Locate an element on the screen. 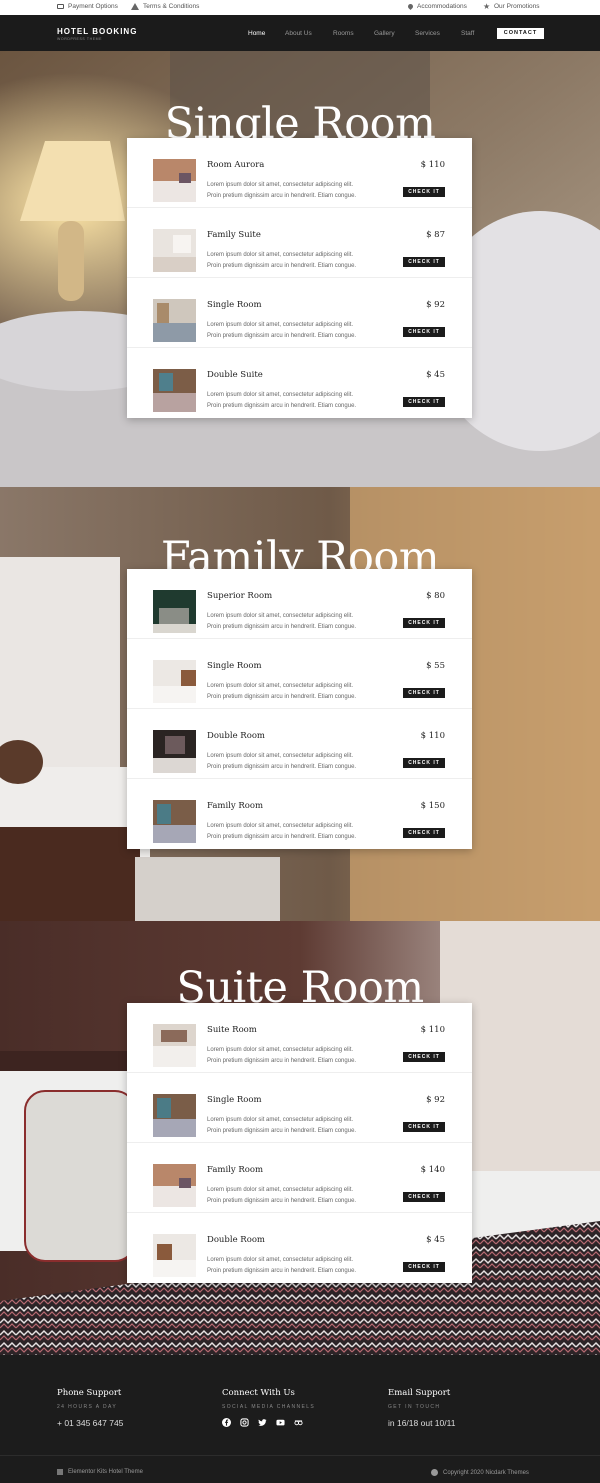 The width and height of the screenshot is (600, 1483). theme-note-label: Elementor Kits Hotel Theme is located at coordinates (105, 1472).